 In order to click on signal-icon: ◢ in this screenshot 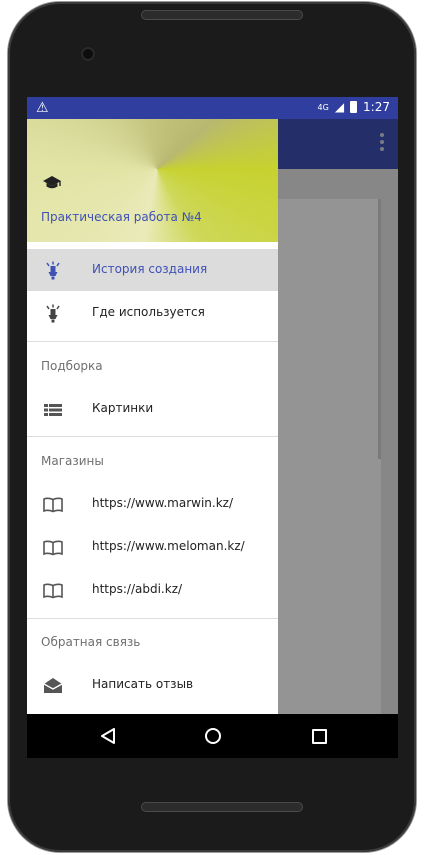, I will do `click(339, 107)`.